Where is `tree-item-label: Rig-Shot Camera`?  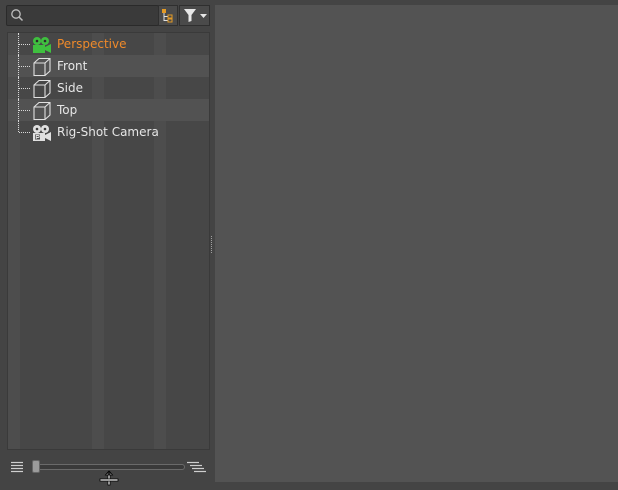 tree-item-label: Rig-Shot Camera is located at coordinates (108, 132).